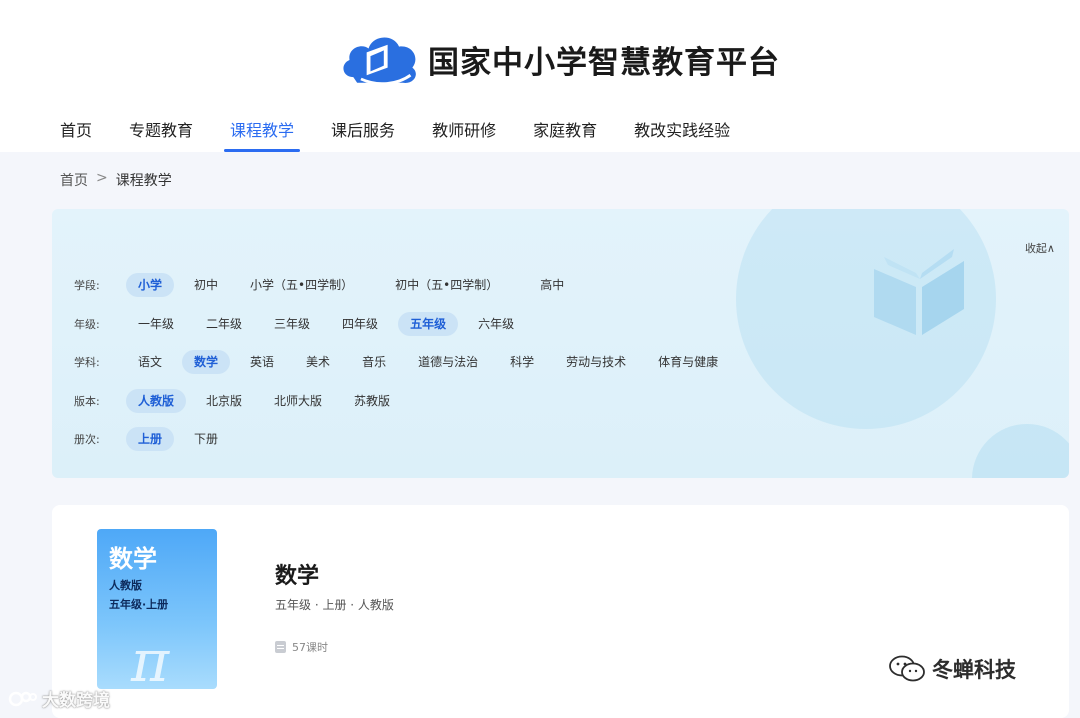 This screenshot has width=1080, height=718. Describe the element at coordinates (334, 605) in the screenshot. I see `course-meta: 五年级 · 上册 · 人教版` at that location.